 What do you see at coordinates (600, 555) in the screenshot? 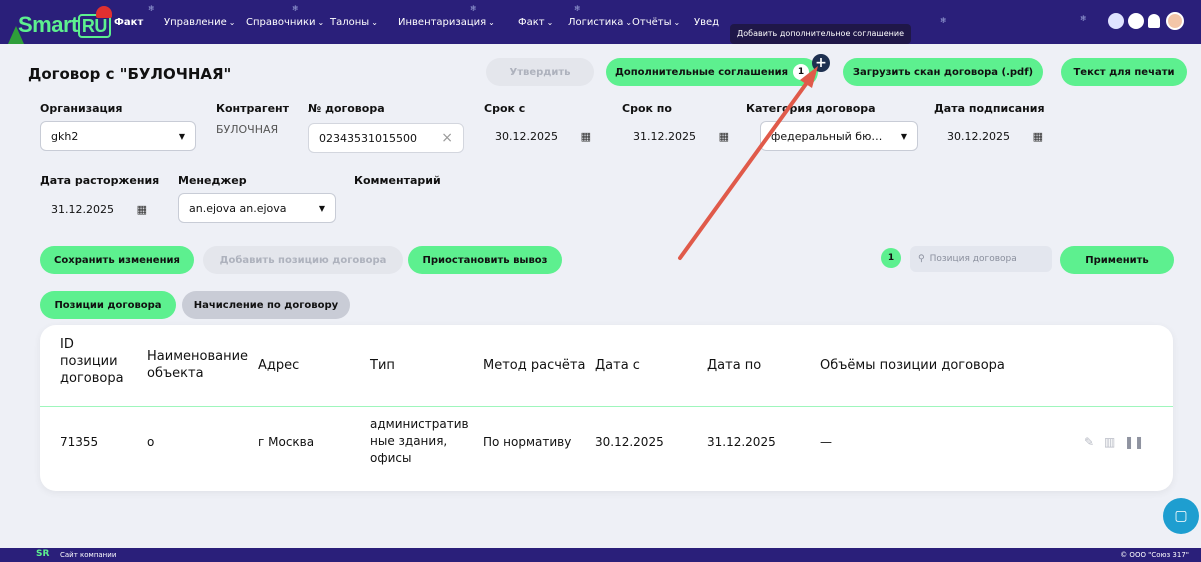
I see `footer: SR Сайт компании © ООО "Союз 317"` at bounding box center [600, 555].